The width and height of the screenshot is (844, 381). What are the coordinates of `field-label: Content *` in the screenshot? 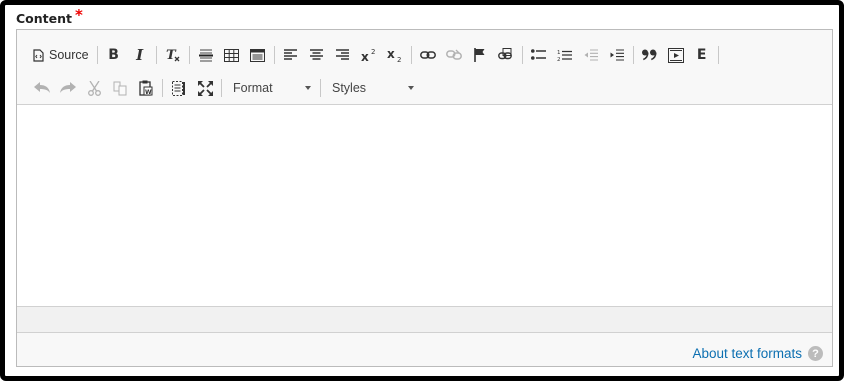 It's located at (49, 16).